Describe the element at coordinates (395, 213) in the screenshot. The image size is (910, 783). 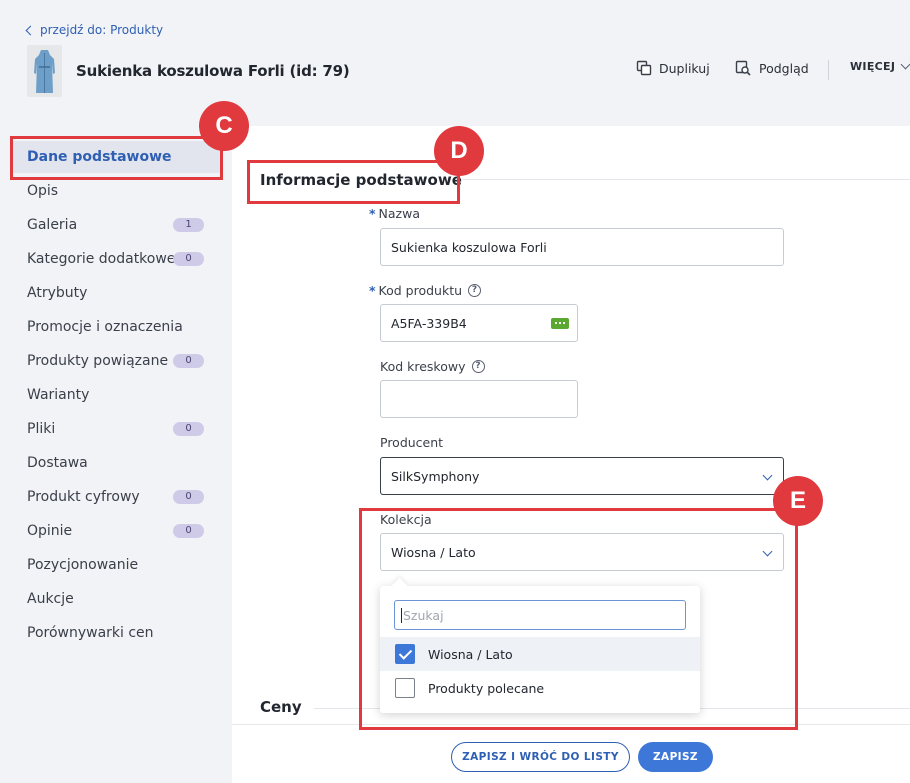
I see `name-label: * Nazwa` at that location.